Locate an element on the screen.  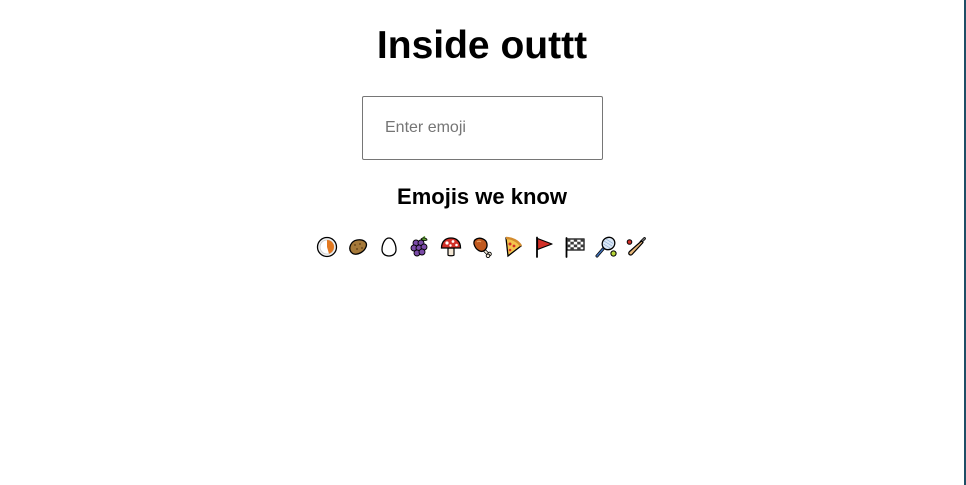
emoji-search-input is located at coordinates (482, 128).